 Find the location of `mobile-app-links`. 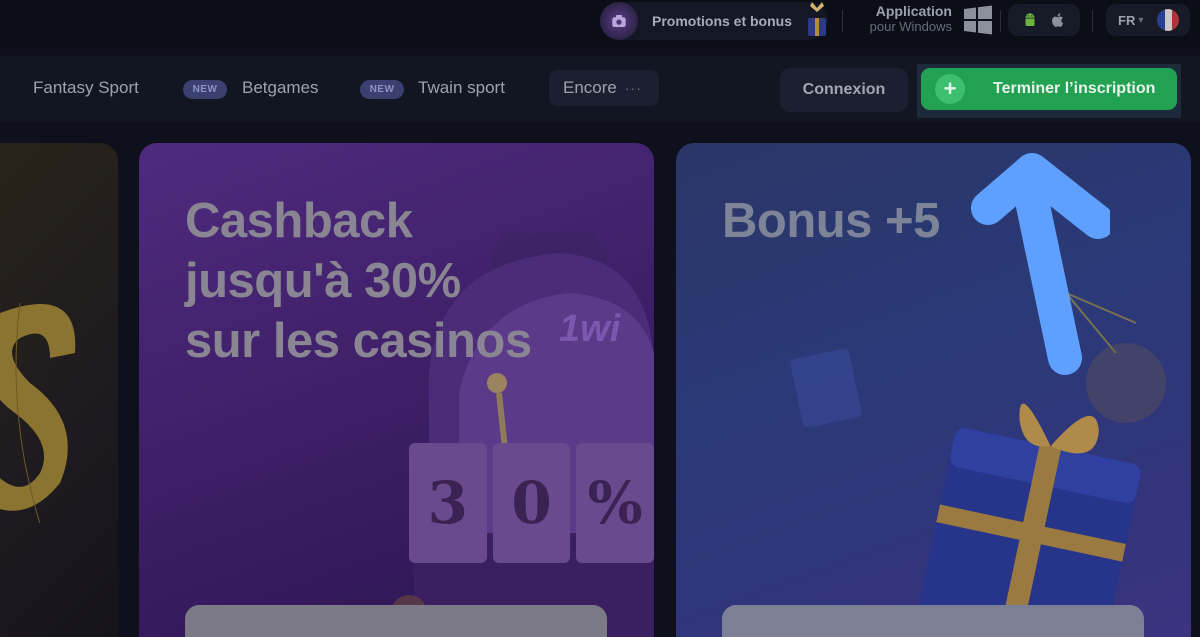

mobile-app-links is located at coordinates (1044, 20).